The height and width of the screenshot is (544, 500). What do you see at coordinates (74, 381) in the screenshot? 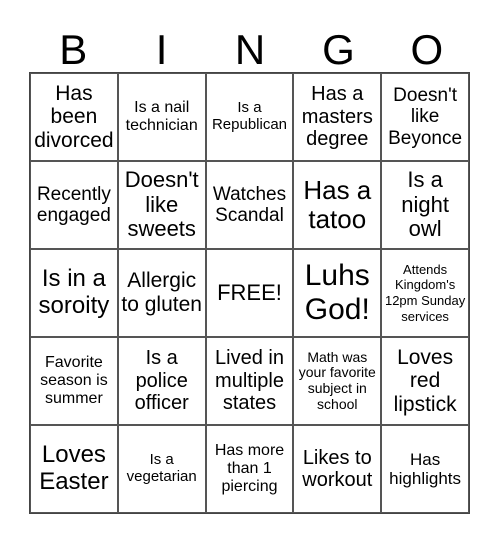
I see `bingo-cell: Favorite season is summer` at bounding box center [74, 381].